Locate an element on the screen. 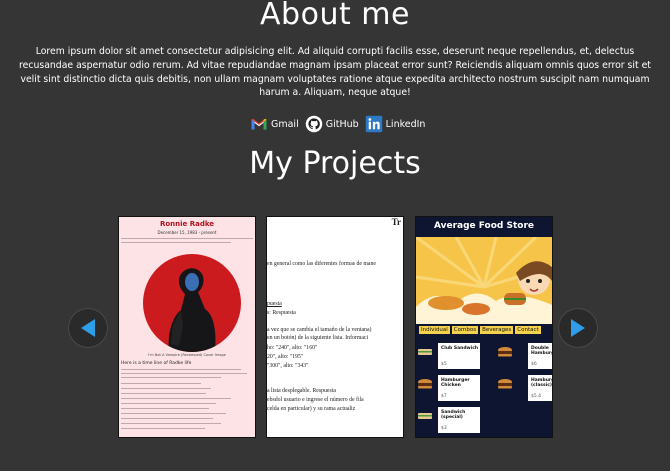 This screenshot has width=670, height=471. arrow-left-icon is located at coordinates (88, 328).